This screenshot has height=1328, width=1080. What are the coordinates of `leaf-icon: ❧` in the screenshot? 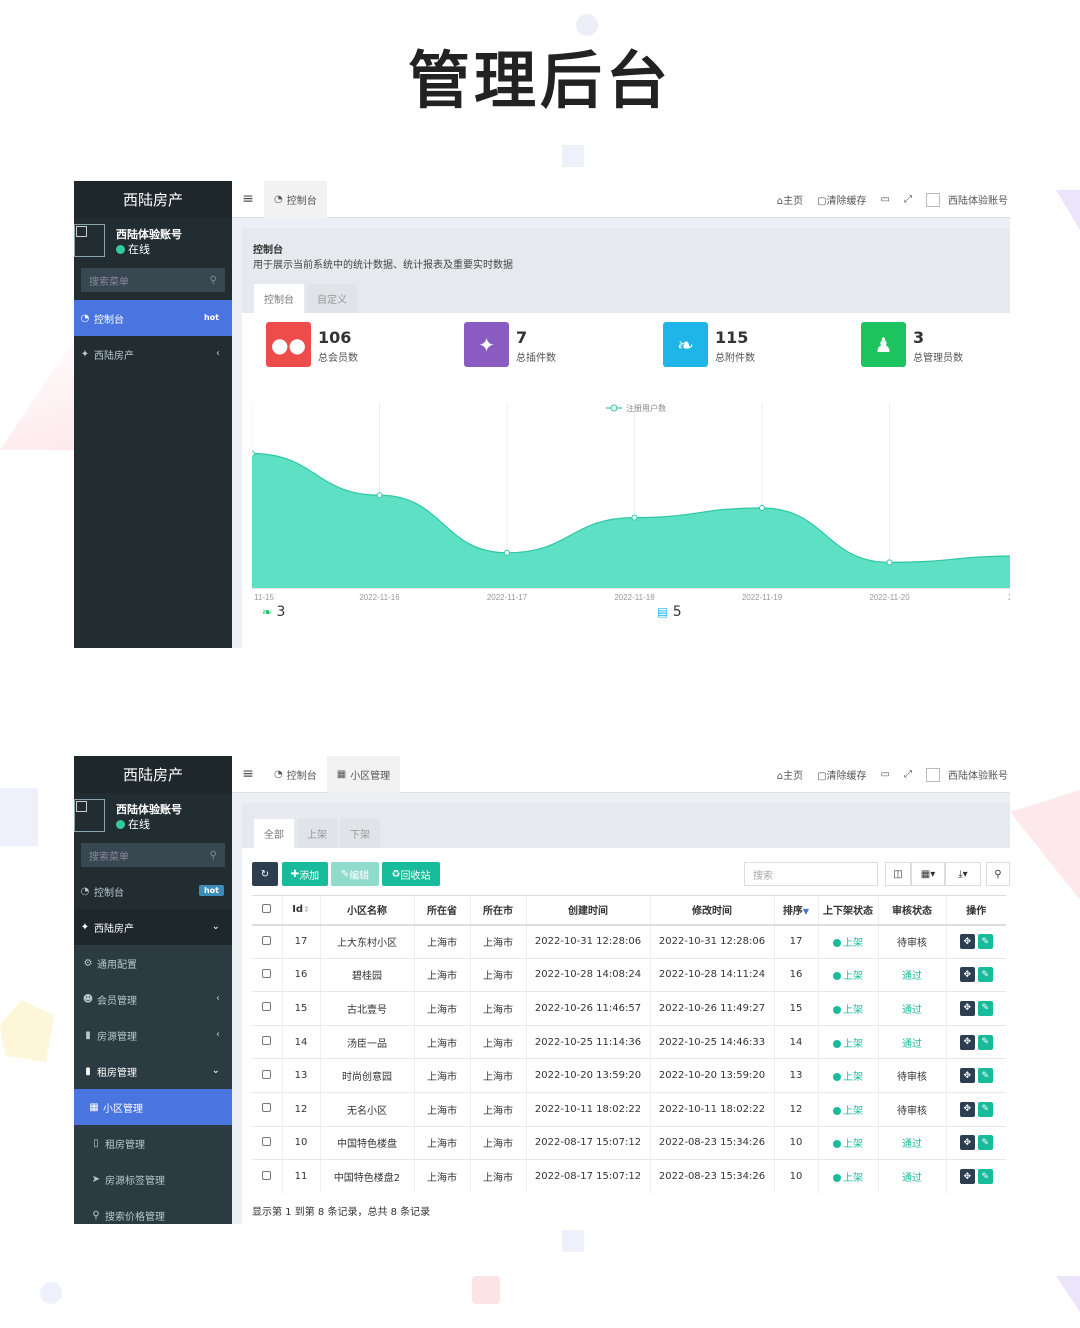 It's located at (267, 612).